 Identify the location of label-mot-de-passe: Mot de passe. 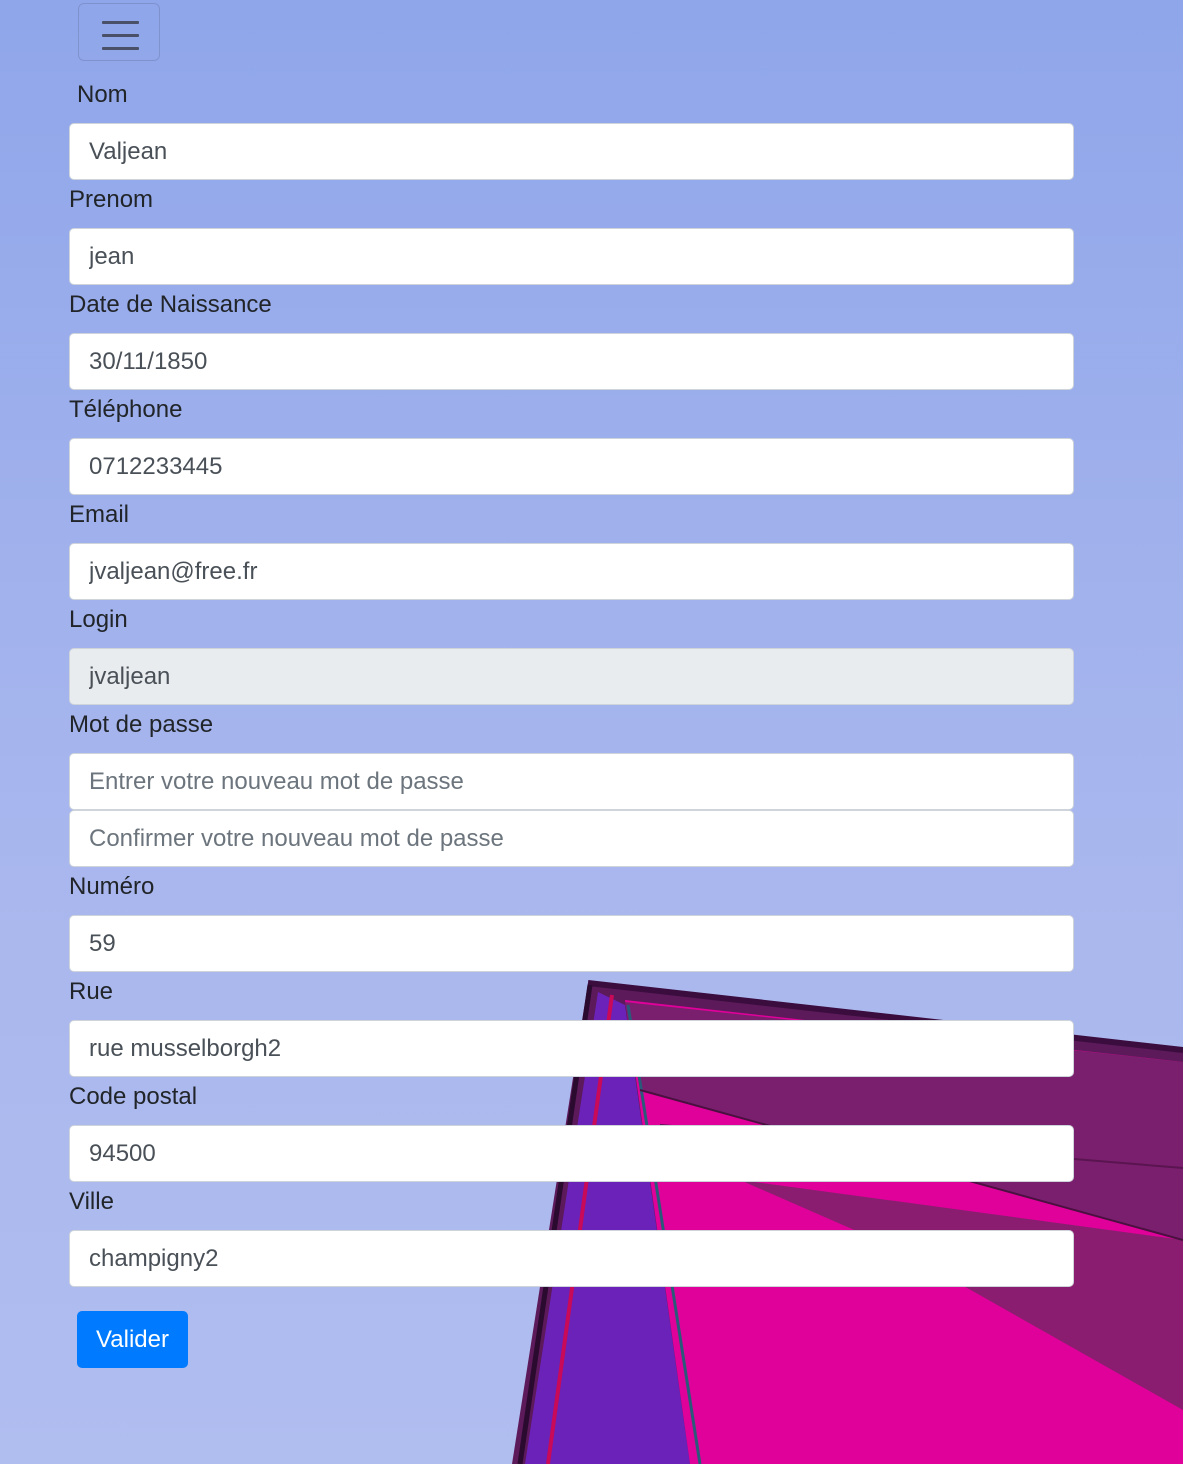
(141, 724).